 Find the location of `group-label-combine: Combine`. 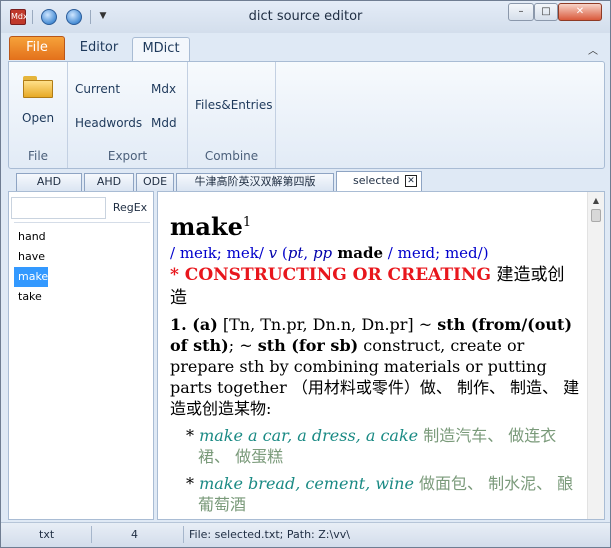

group-label-combine: Combine is located at coordinates (231, 156).